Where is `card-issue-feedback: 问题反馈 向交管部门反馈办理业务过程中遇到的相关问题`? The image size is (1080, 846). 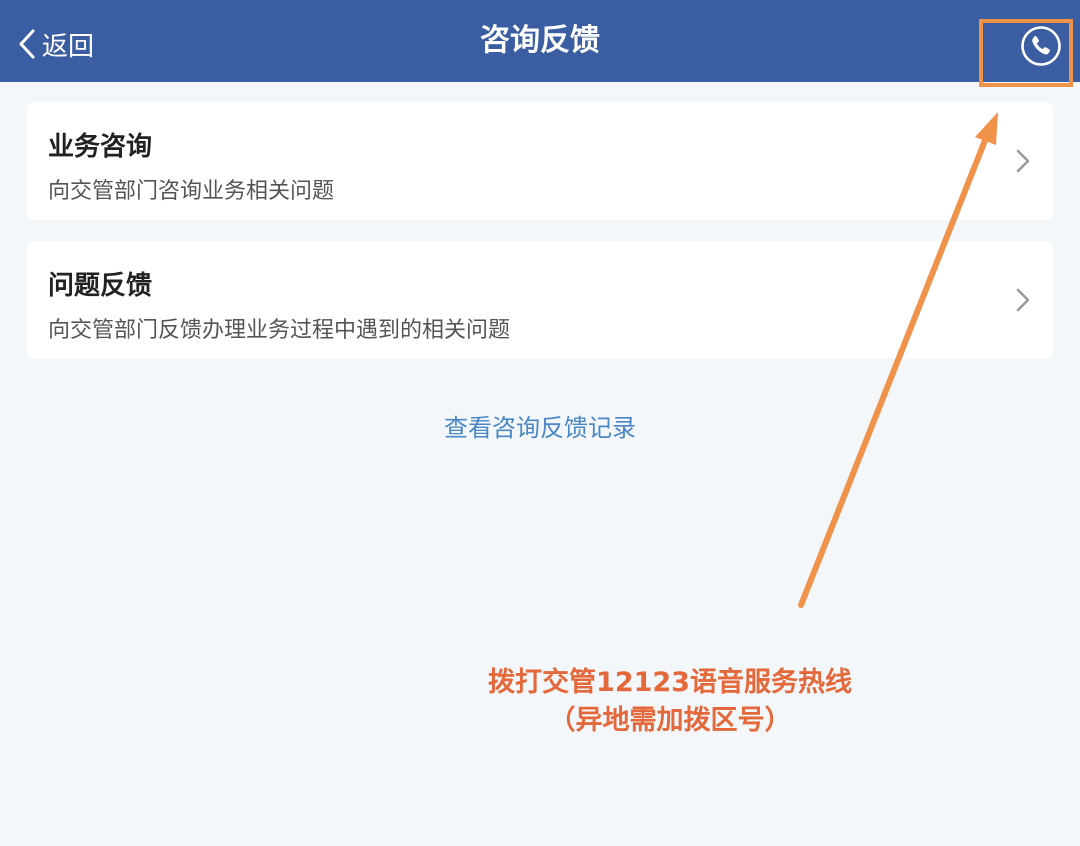
card-issue-feedback: 问题反馈 向交管部门反馈办理业务过程中遇到的相关问题 is located at coordinates (540, 300).